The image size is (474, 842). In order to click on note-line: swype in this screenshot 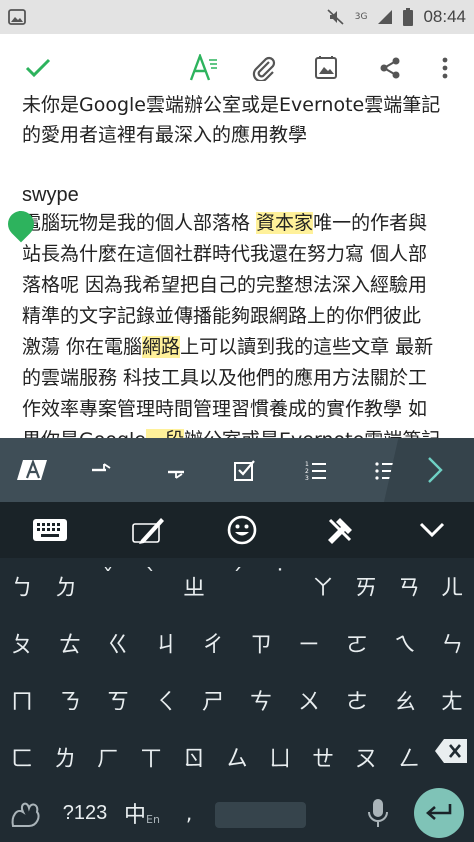, I will do `click(50, 195)`.